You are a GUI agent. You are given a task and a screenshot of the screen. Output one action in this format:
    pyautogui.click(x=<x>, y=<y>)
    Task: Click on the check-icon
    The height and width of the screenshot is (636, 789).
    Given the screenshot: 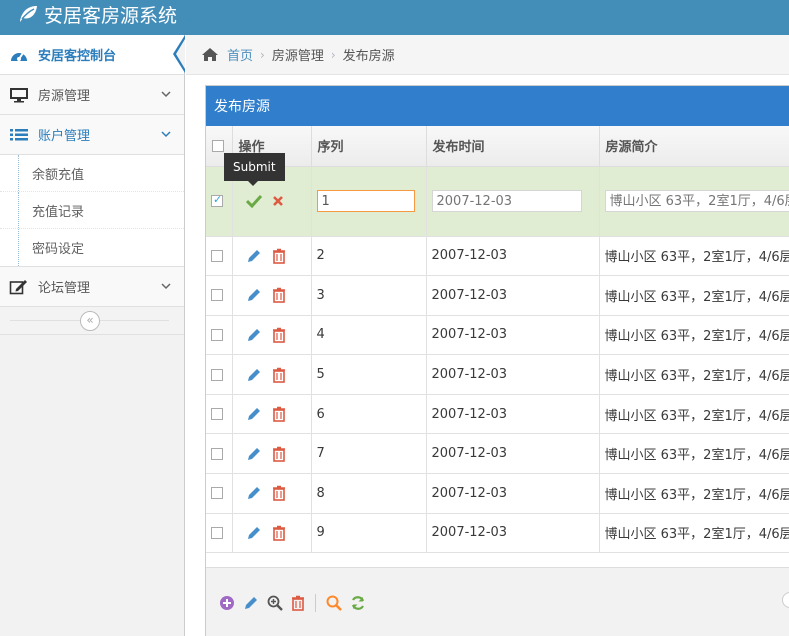 What is the action you would take?
    pyautogui.click(x=253, y=201)
    